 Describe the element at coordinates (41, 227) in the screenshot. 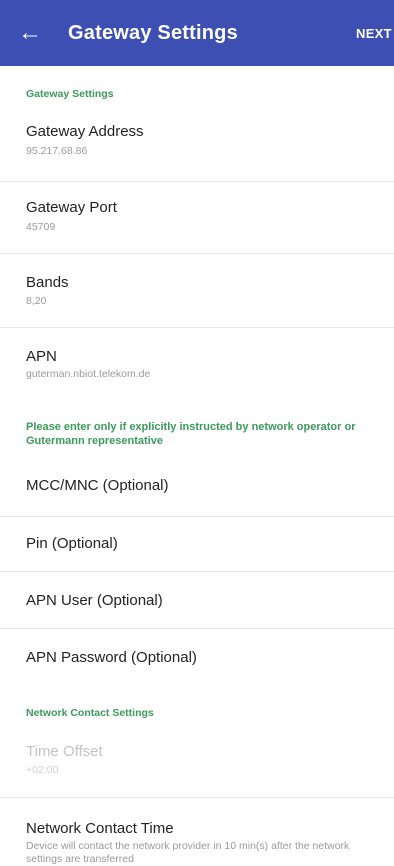

I see `gateway-port-value: 45709` at that location.